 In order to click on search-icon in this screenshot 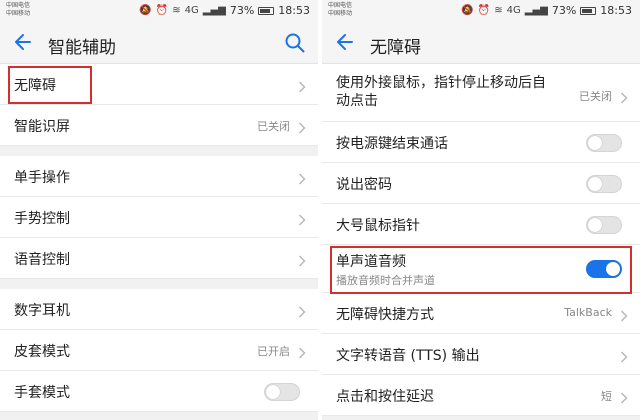, I will do `click(295, 43)`.